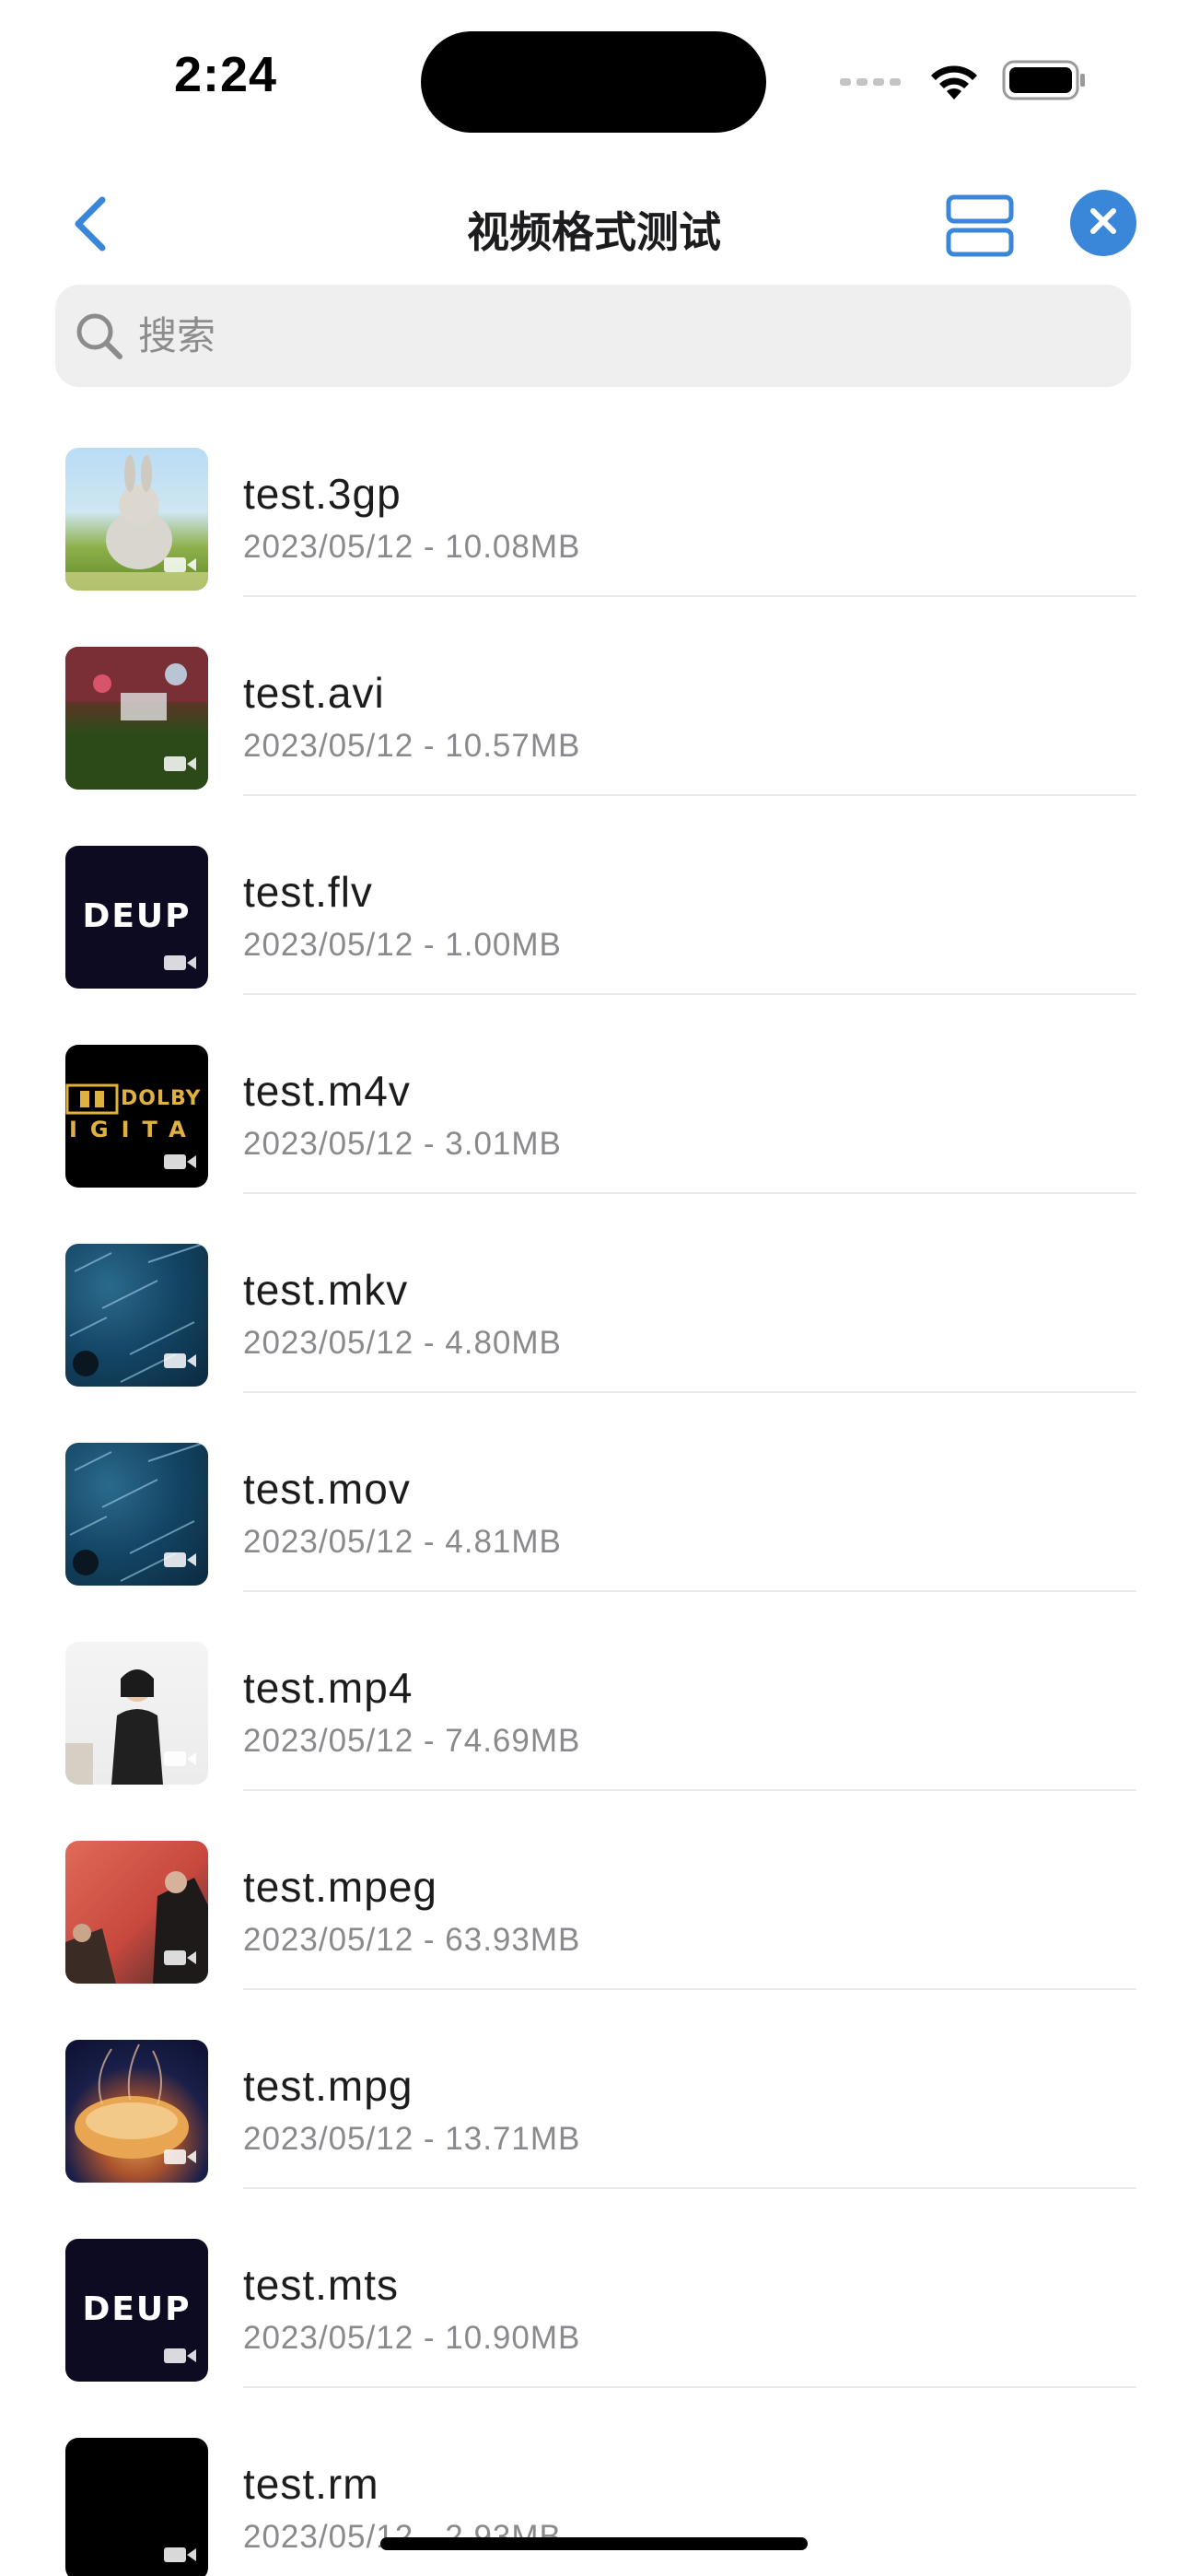 The image size is (1188, 2576). What do you see at coordinates (594, 2288) in the screenshot?
I see `file-row: DEUP test.mts 2023/05/12 - 10.90MB` at bounding box center [594, 2288].